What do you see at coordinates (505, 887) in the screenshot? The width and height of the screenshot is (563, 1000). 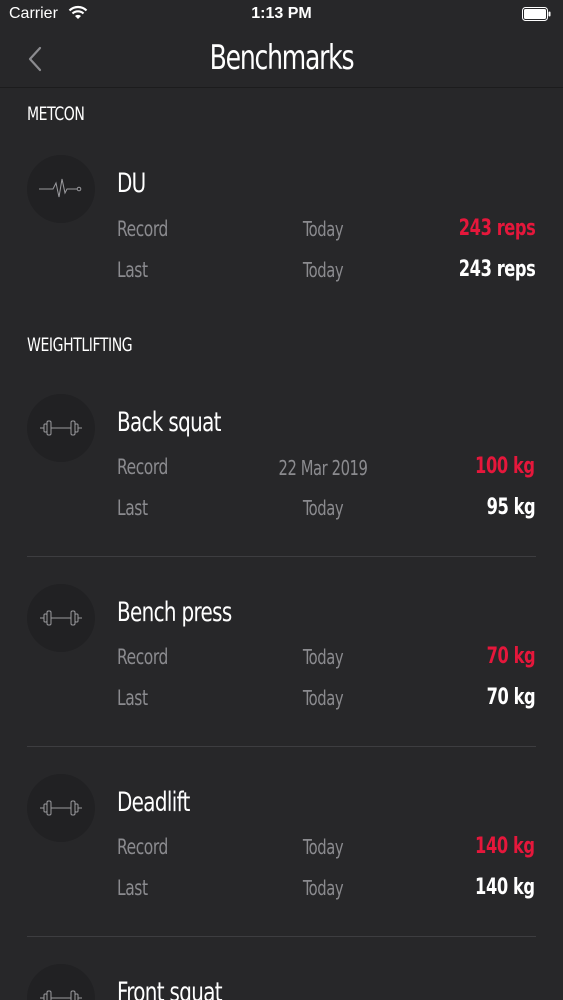 I see `last-value: 140 kg` at bounding box center [505, 887].